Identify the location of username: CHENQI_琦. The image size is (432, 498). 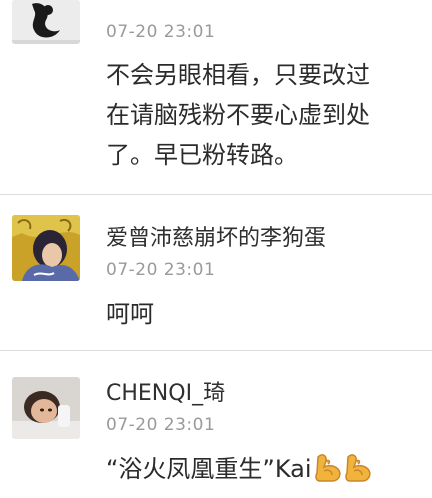
(165, 391).